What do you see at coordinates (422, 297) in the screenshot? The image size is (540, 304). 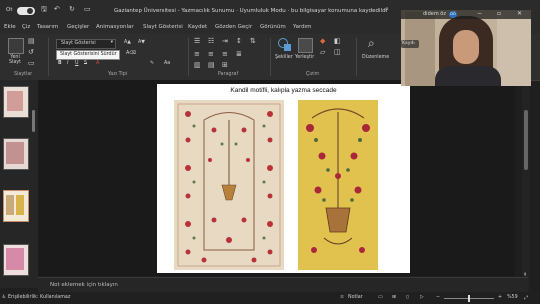 I see `slideshow-view-icon: ▷` at bounding box center [422, 297].